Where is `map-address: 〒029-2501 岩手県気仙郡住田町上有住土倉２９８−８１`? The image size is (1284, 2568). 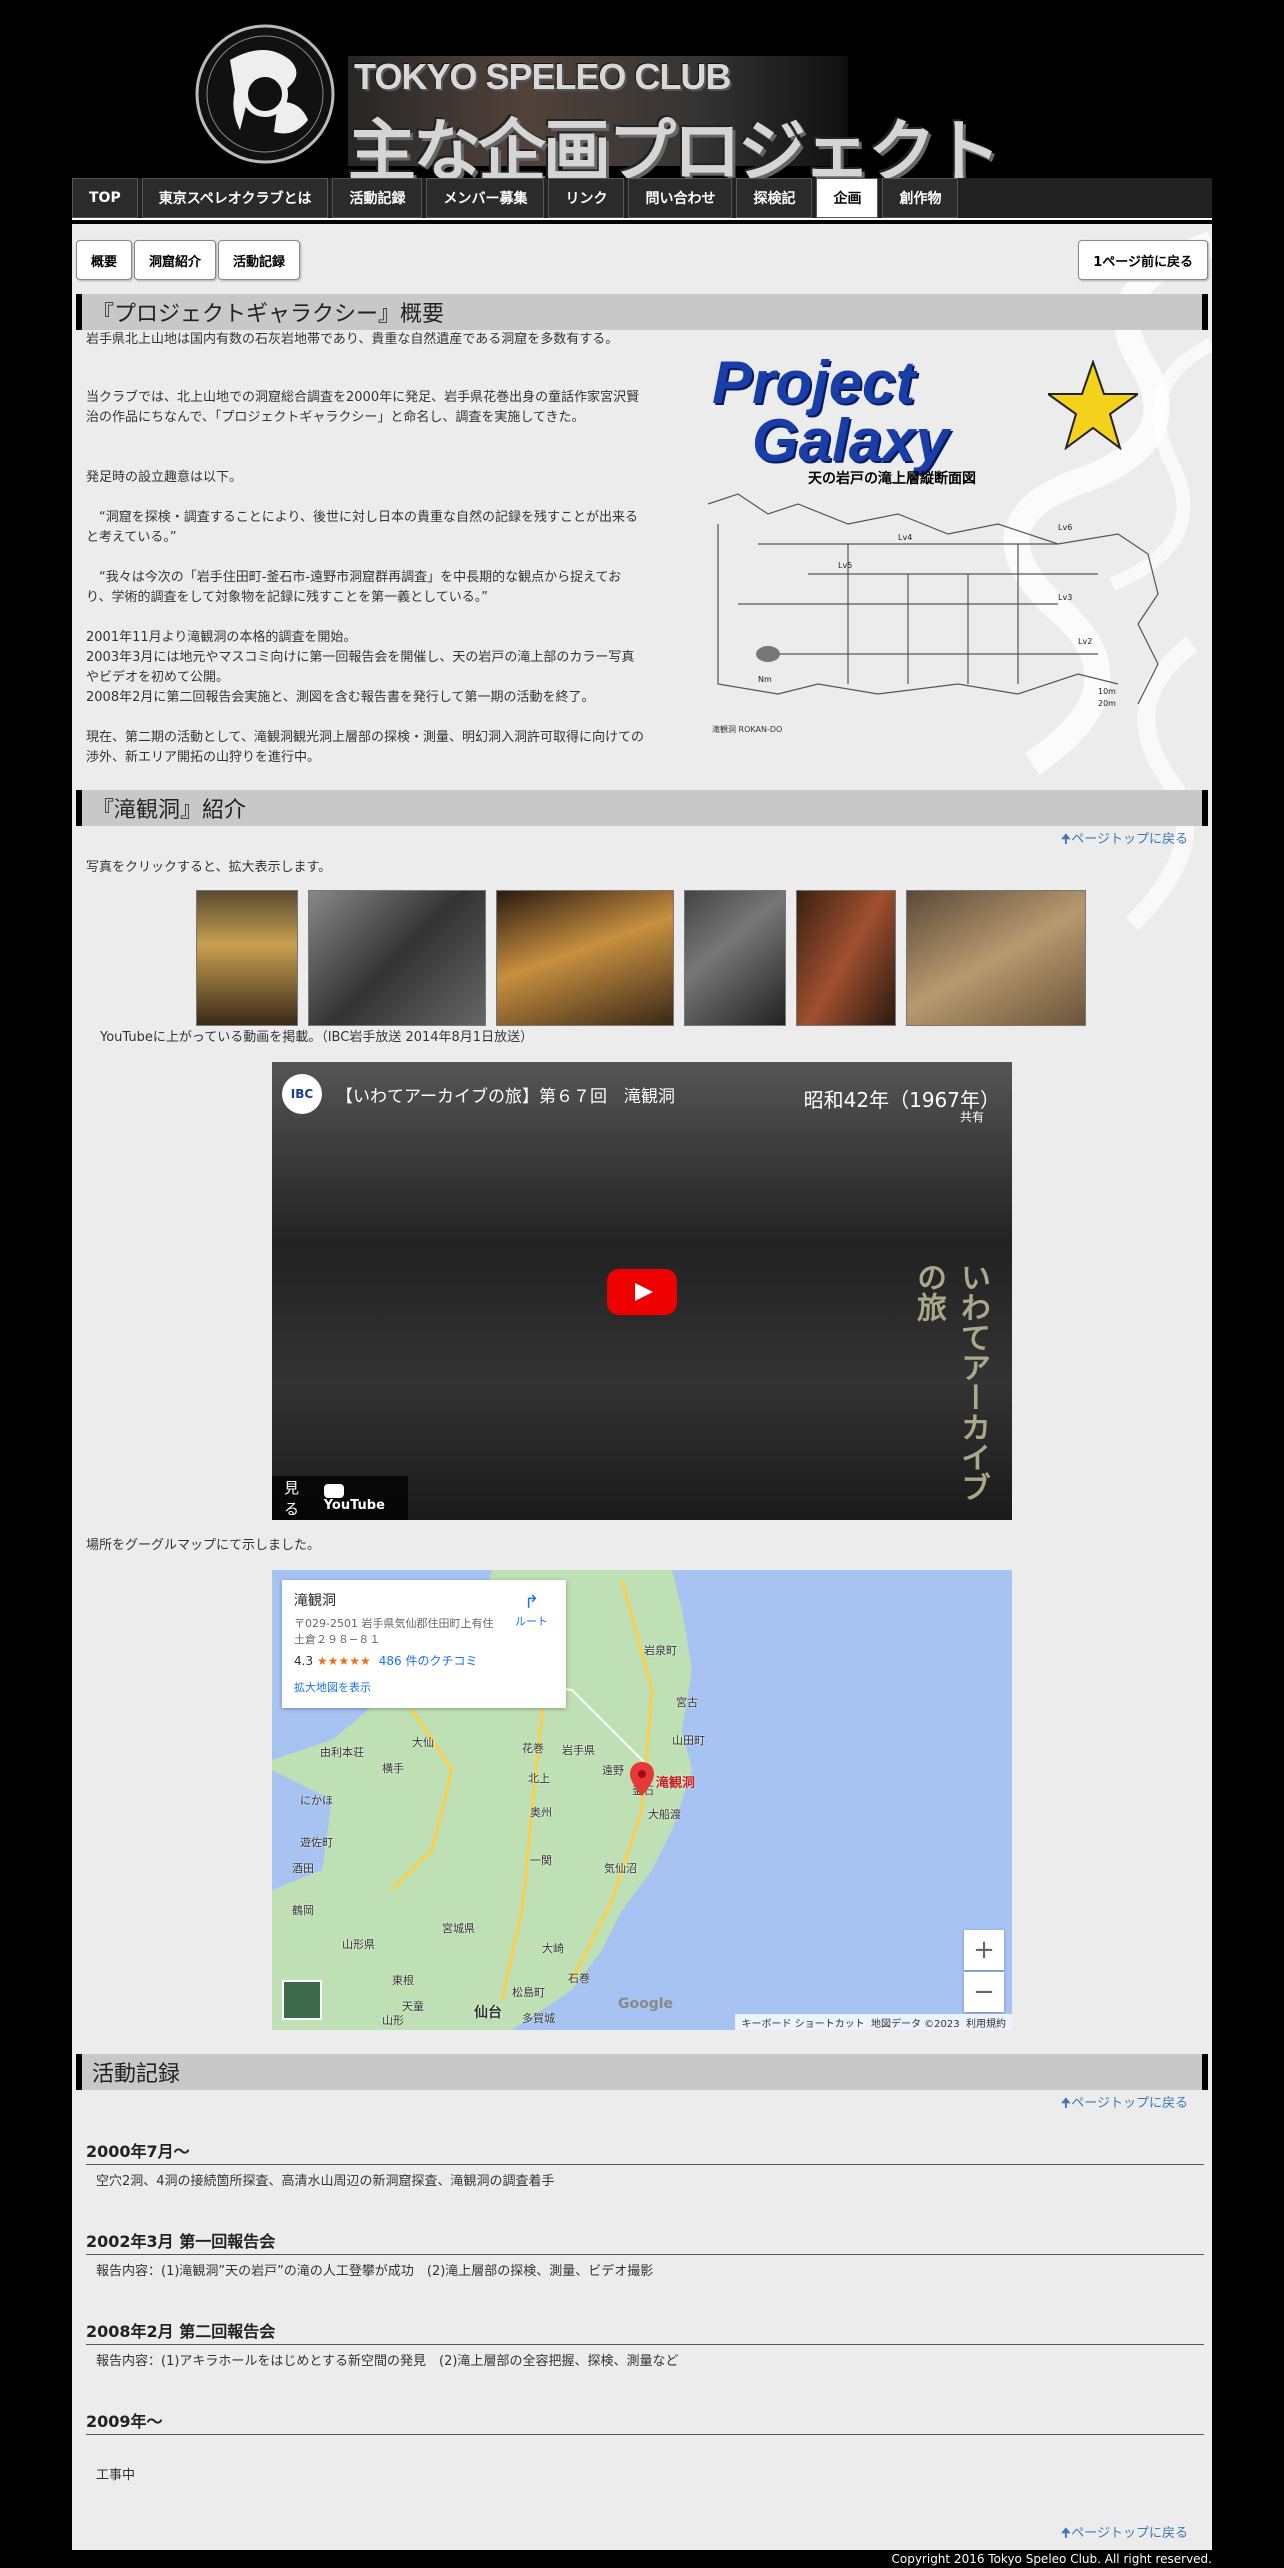
map-address: 〒029-2501 岩手県気仙郡住田町上有住土倉２９８−８１ is located at coordinates (394, 1631).